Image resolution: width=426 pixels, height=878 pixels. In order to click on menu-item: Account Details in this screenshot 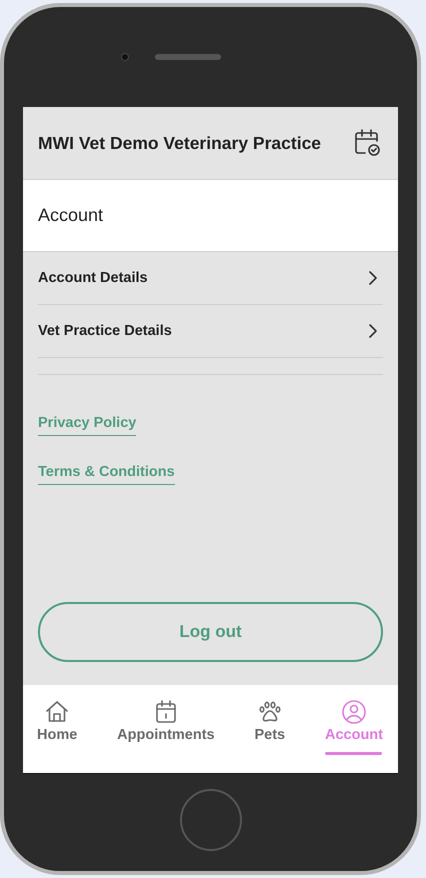, I will do `click(210, 278)`.